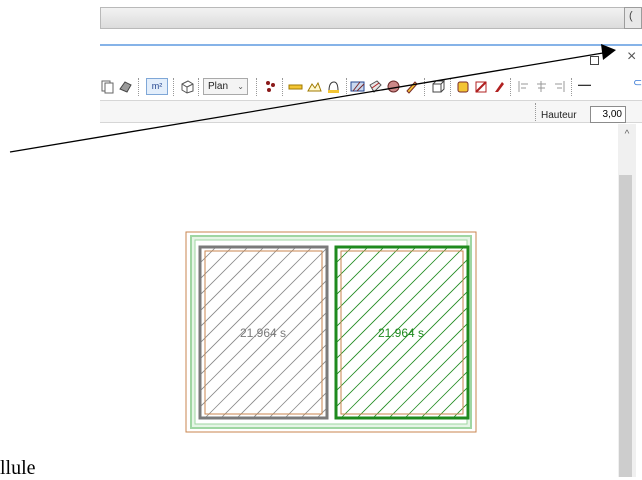  I want to click on room-left-area-label: 21.964 s, so click(263, 333).